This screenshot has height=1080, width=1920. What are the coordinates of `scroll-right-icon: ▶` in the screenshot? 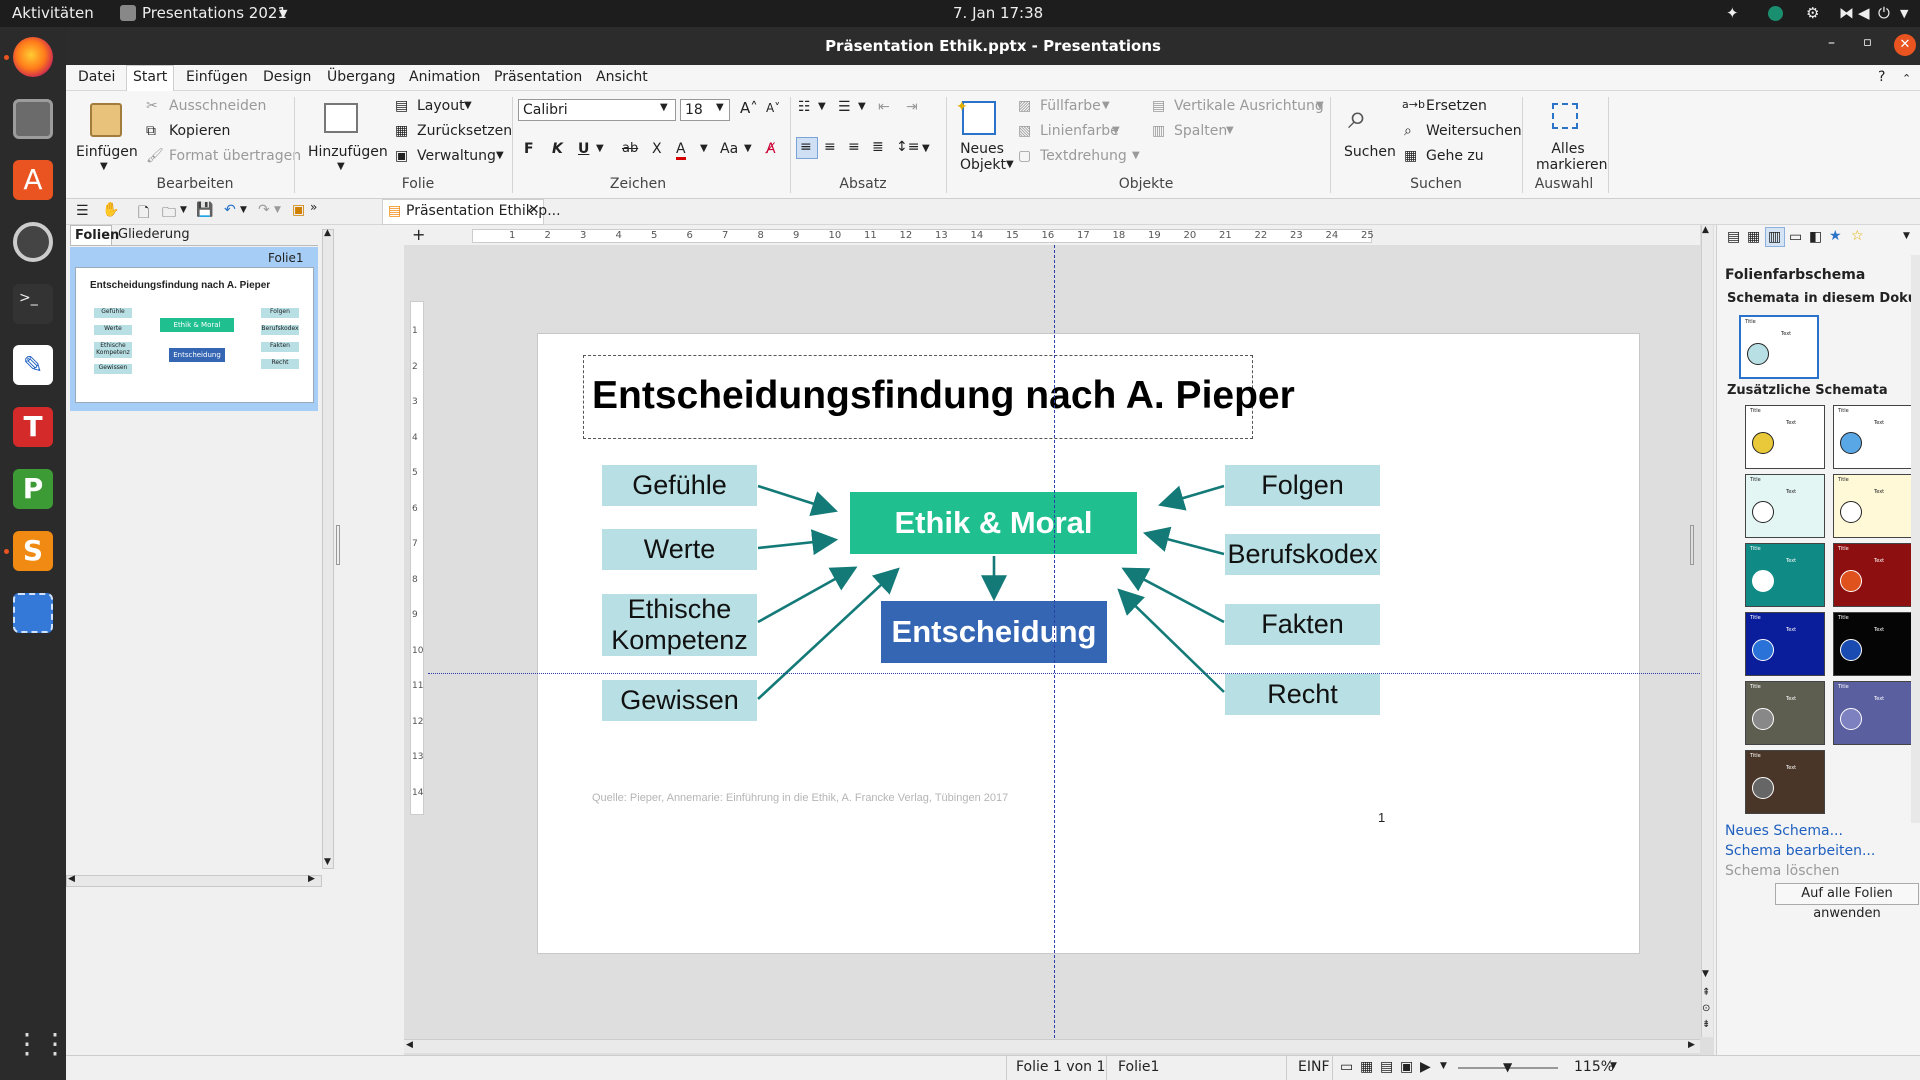 It's located at (311, 879).